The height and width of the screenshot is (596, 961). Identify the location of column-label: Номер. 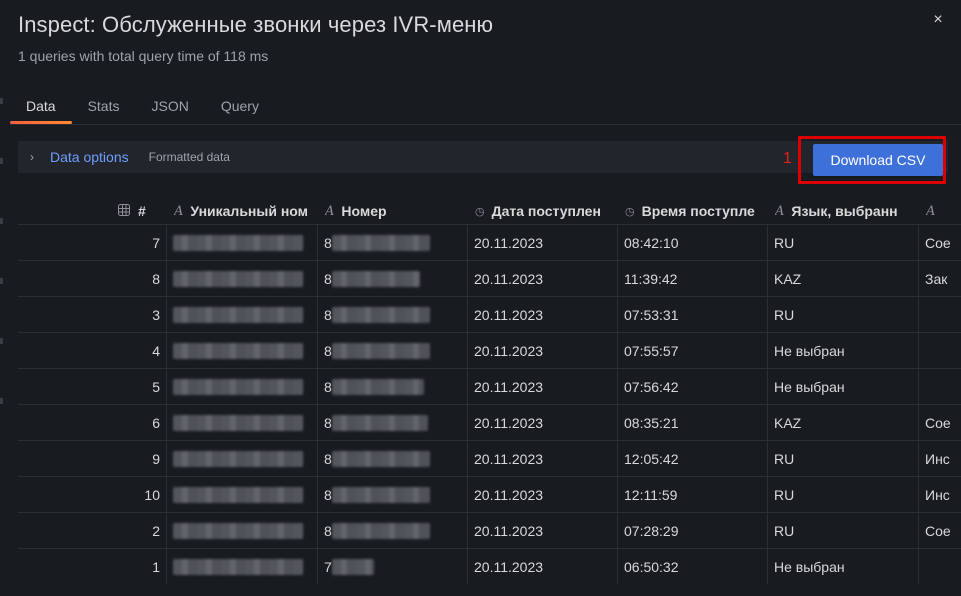
(364, 211).